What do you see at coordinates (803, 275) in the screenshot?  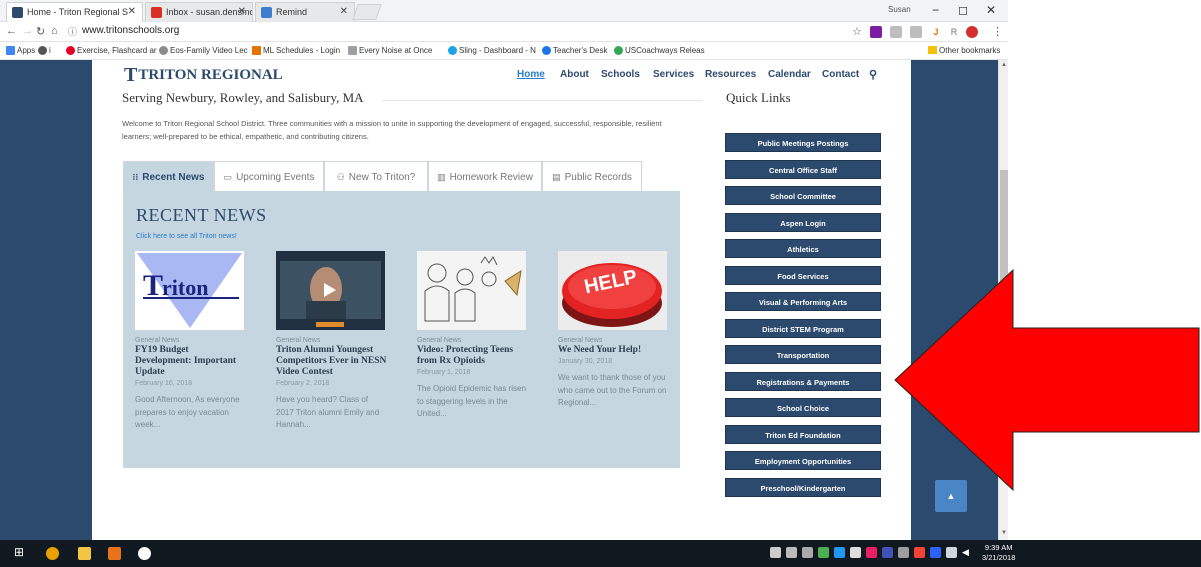 I see `quick-link-food-services: Food Services` at bounding box center [803, 275].